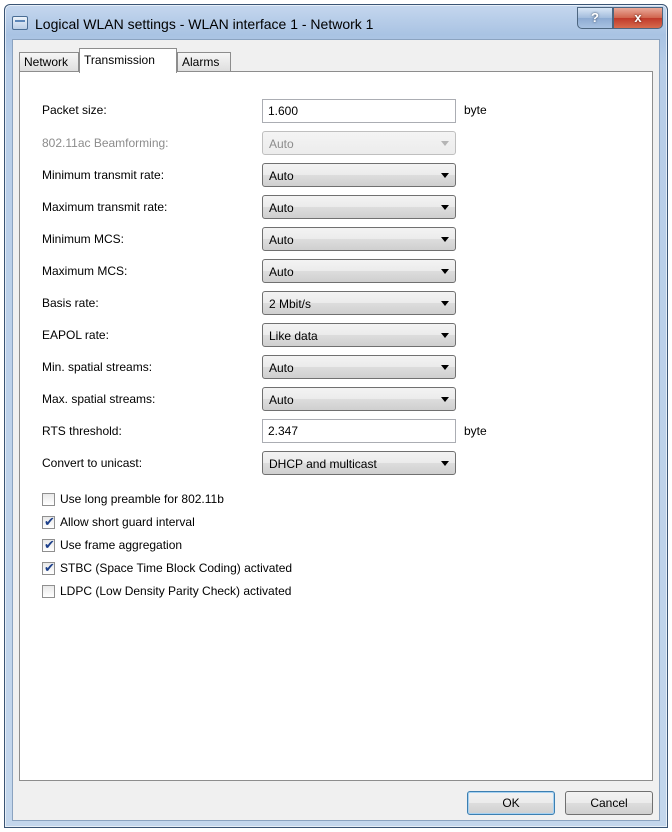 This screenshot has height=832, width=672. What do you see at coordinates (359, 111) in the screenshot?
I see `packet-size-input: 1.600` at bounding box center [359, 111].